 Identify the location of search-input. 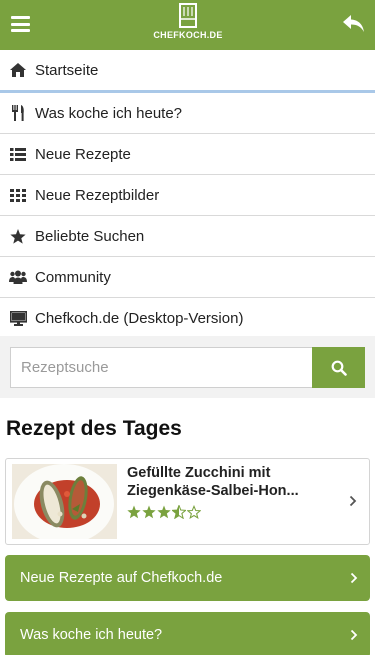
(161, 367).